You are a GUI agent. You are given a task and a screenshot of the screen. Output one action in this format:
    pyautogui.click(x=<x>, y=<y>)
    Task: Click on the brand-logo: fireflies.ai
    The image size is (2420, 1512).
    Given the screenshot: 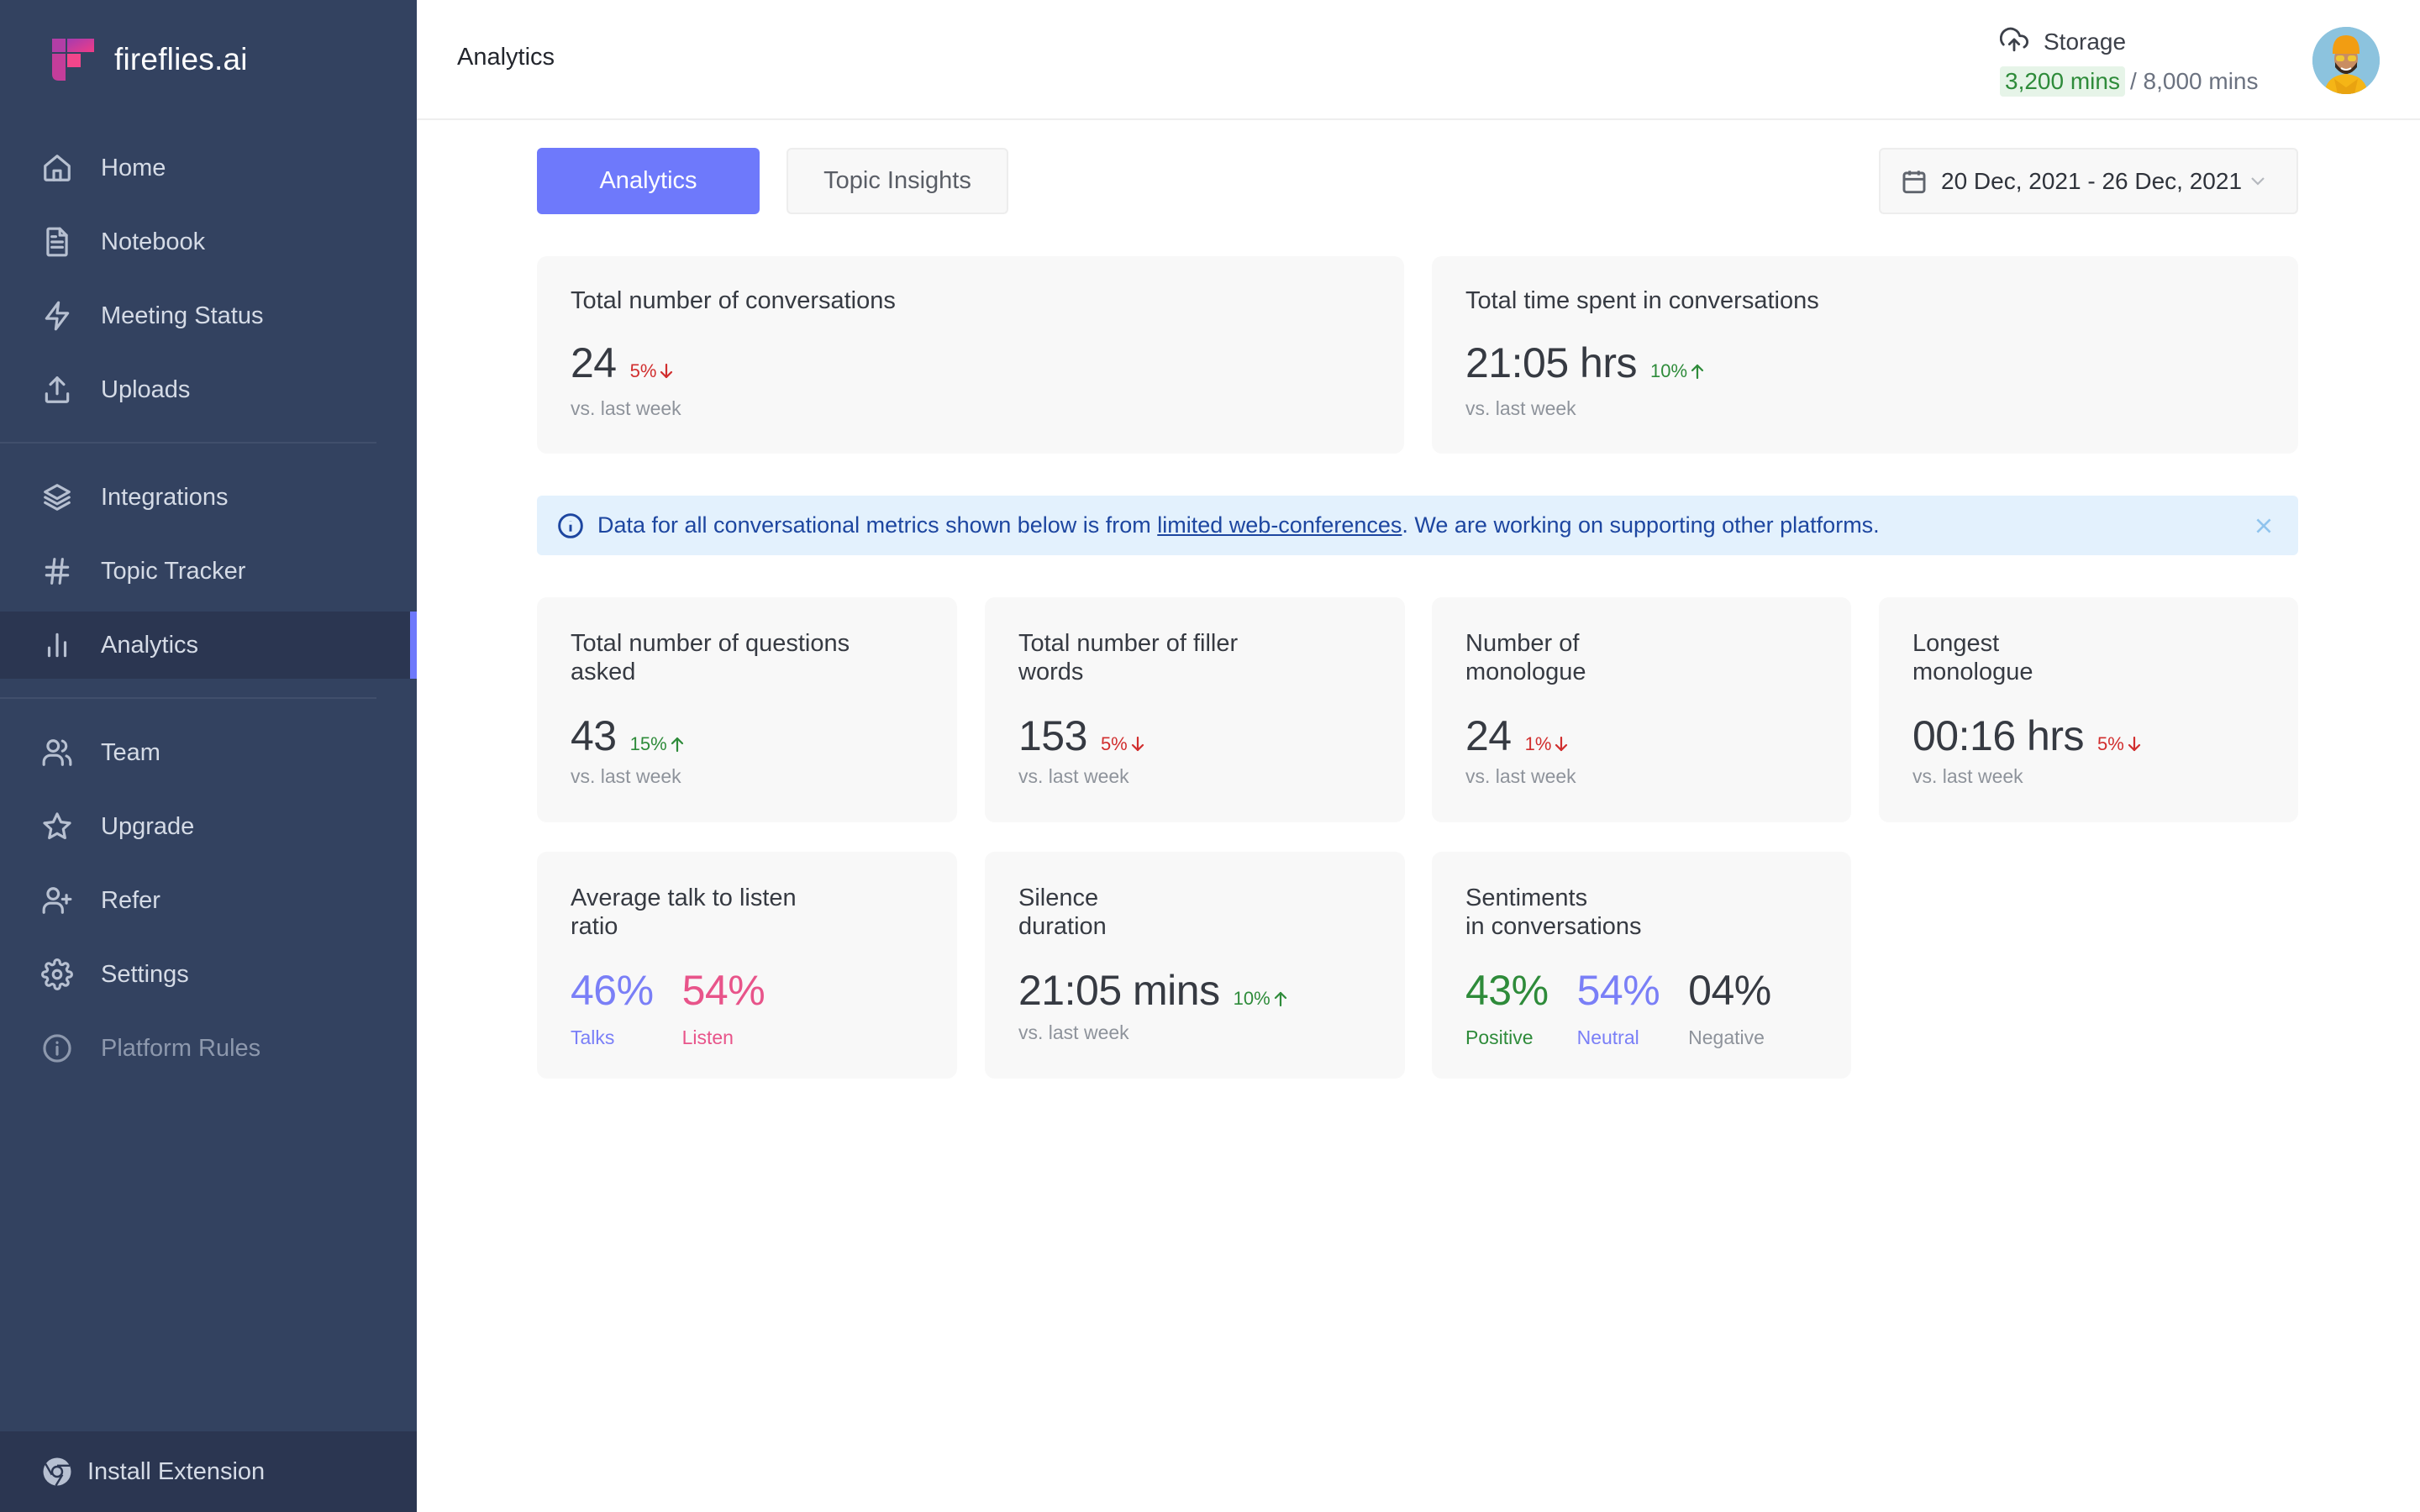 What is the action you would take?
    pyautogui.click(x=150, y=60)
    